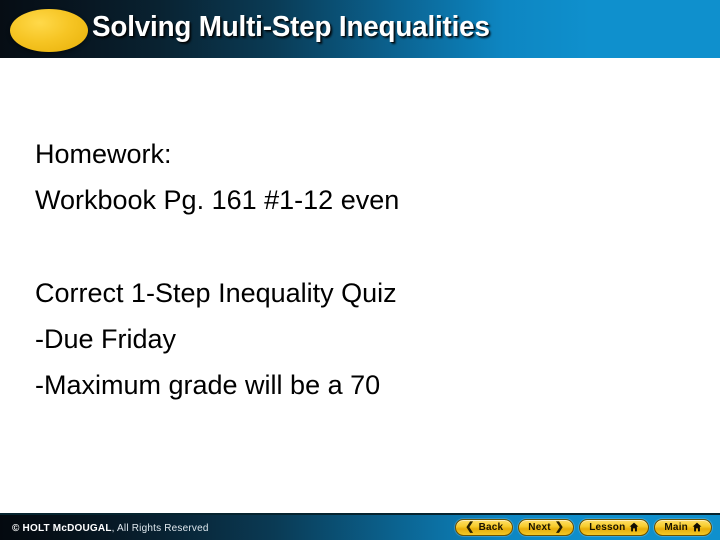 Image resolution: width=720 pixels, height=540 pixels. I want to click on back-button: ❮ Back, so click(484, 527).